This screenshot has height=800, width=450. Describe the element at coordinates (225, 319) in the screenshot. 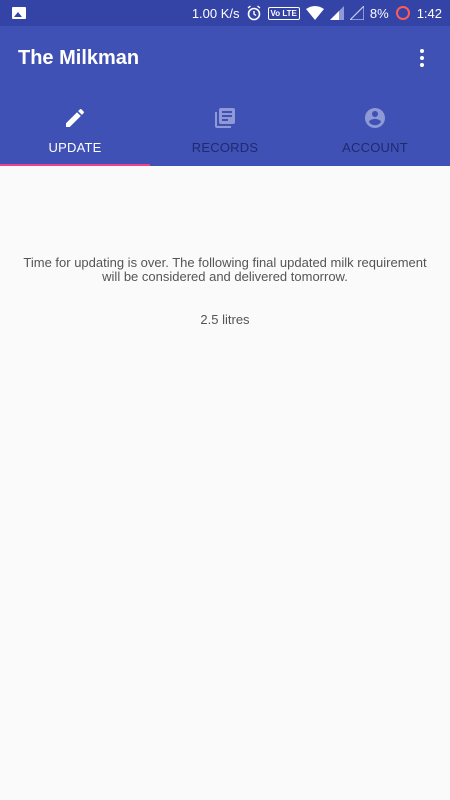

I see `milk-requirement: 2.5 litres` at that location.